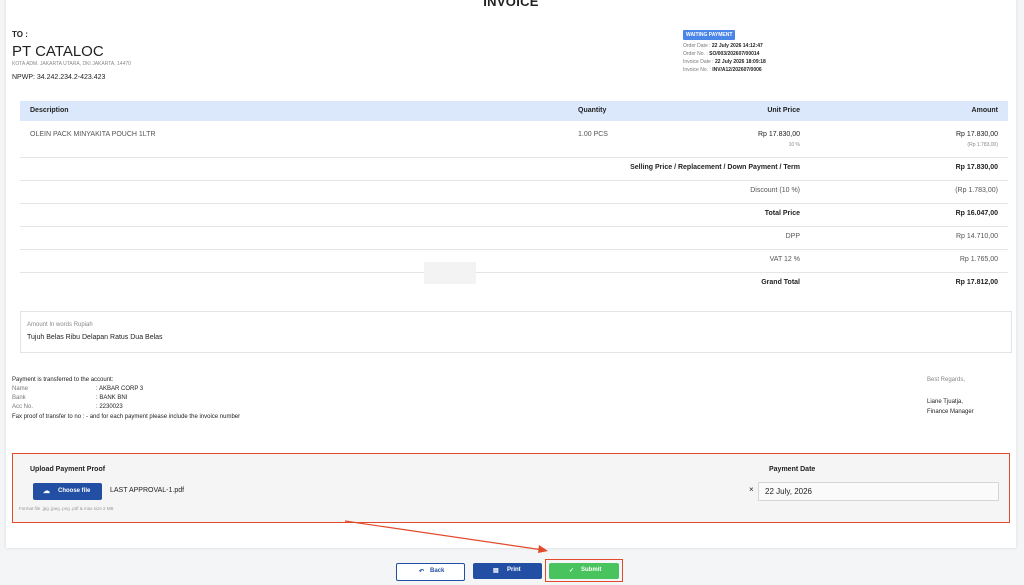  I want to click on back-button-label: Back, so click(437, 571).